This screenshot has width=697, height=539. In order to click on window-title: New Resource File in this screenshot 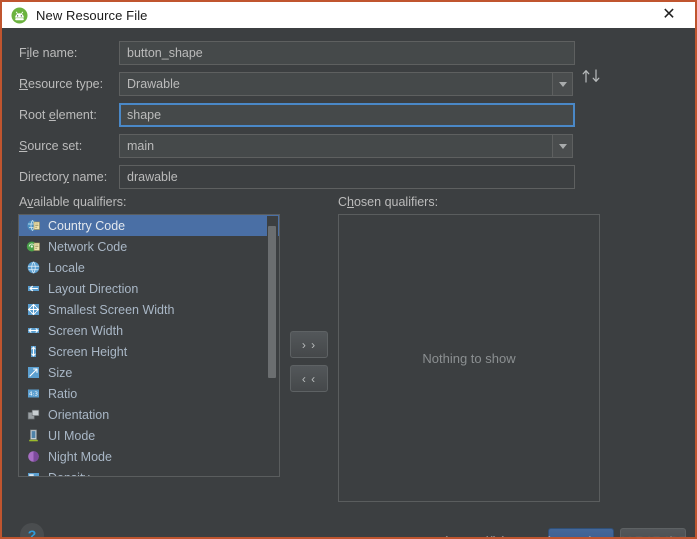, I will do `click(92, 15)`.